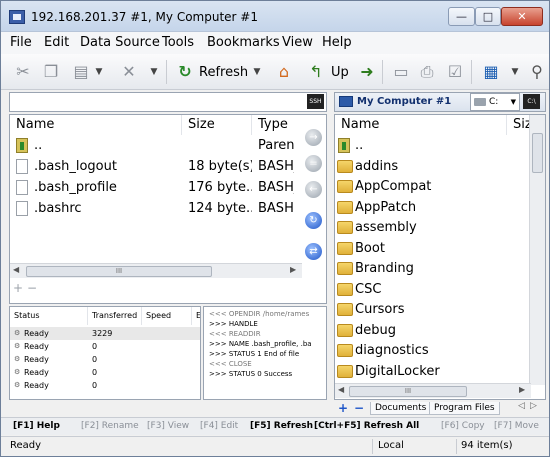 This screenshot has height=457, width=550. I want to click on paste-icon: ▤, so click(81, 72).